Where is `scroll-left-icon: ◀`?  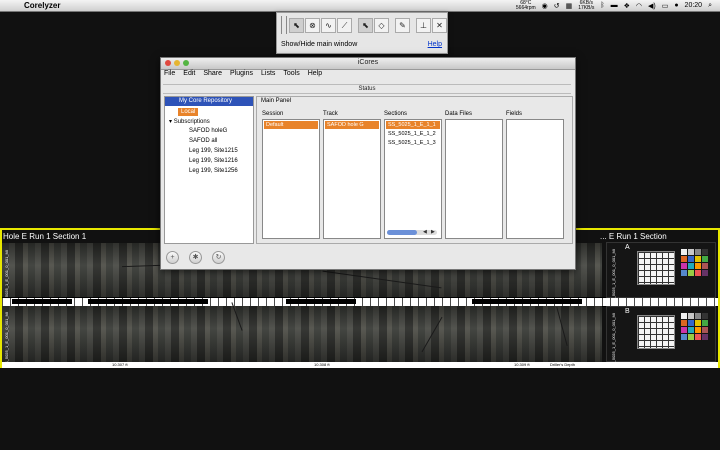
scroll-left-icon: ◀ is located at coordinates (425, 232).